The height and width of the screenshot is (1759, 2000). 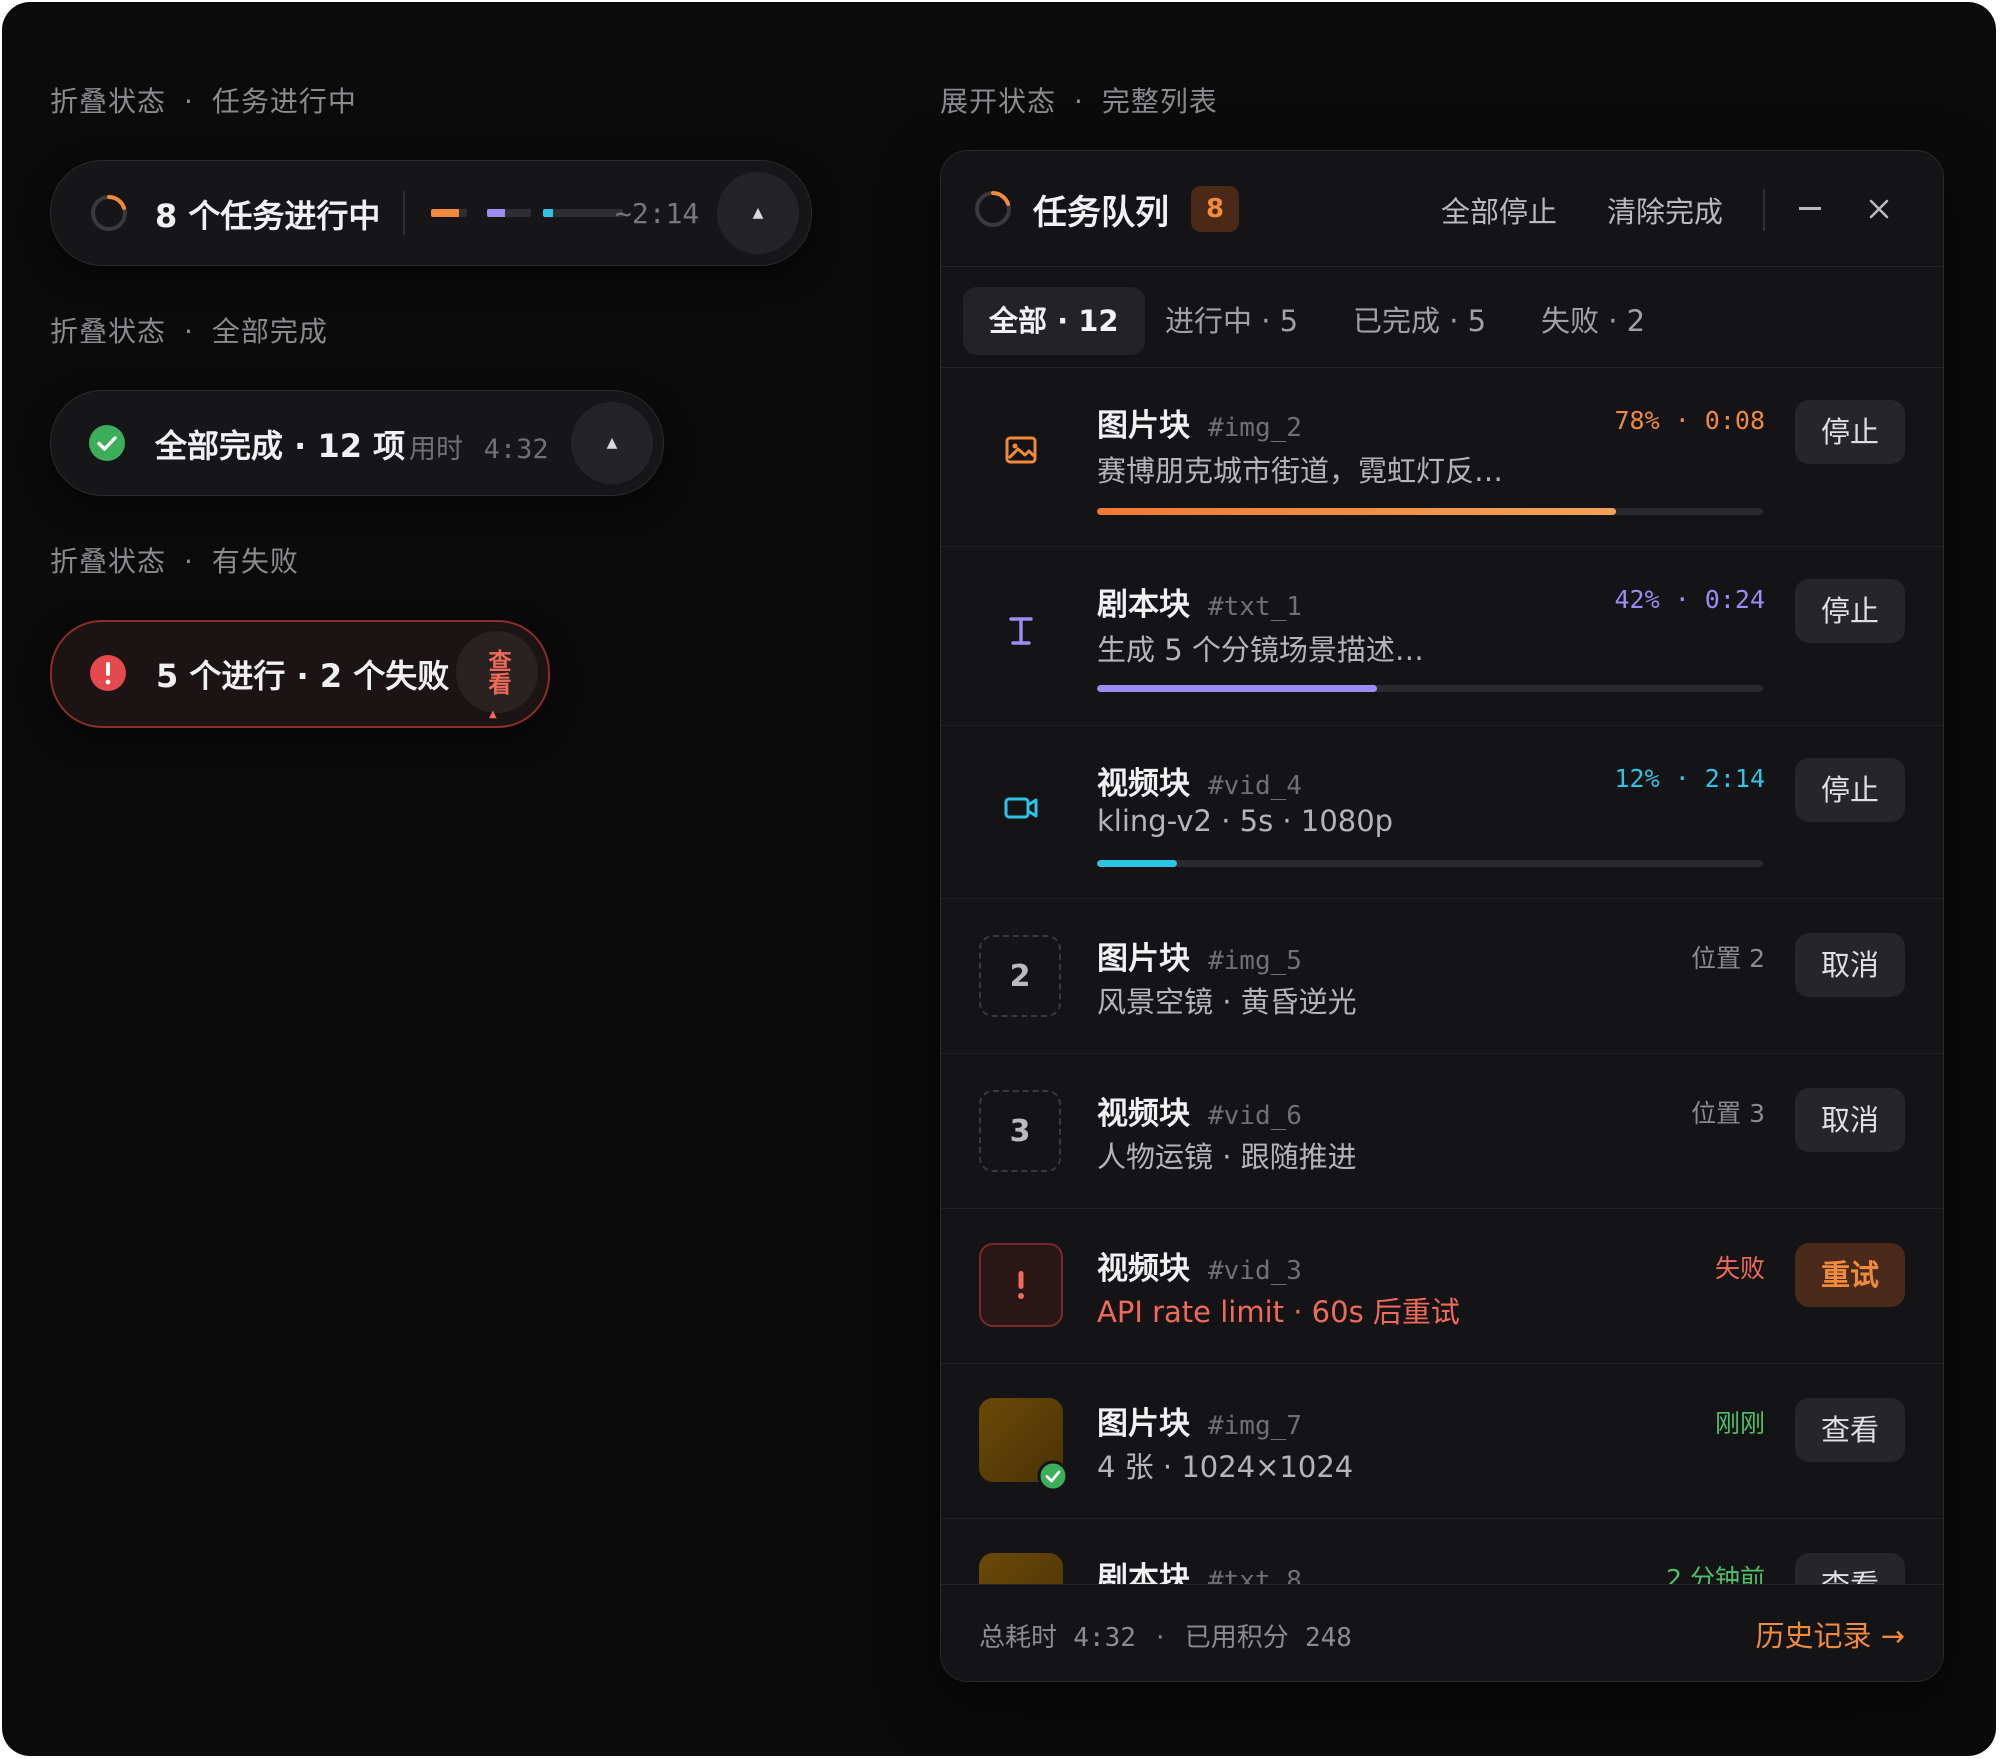 I want to click on view-label: 查看, so click(x=497, y=672).